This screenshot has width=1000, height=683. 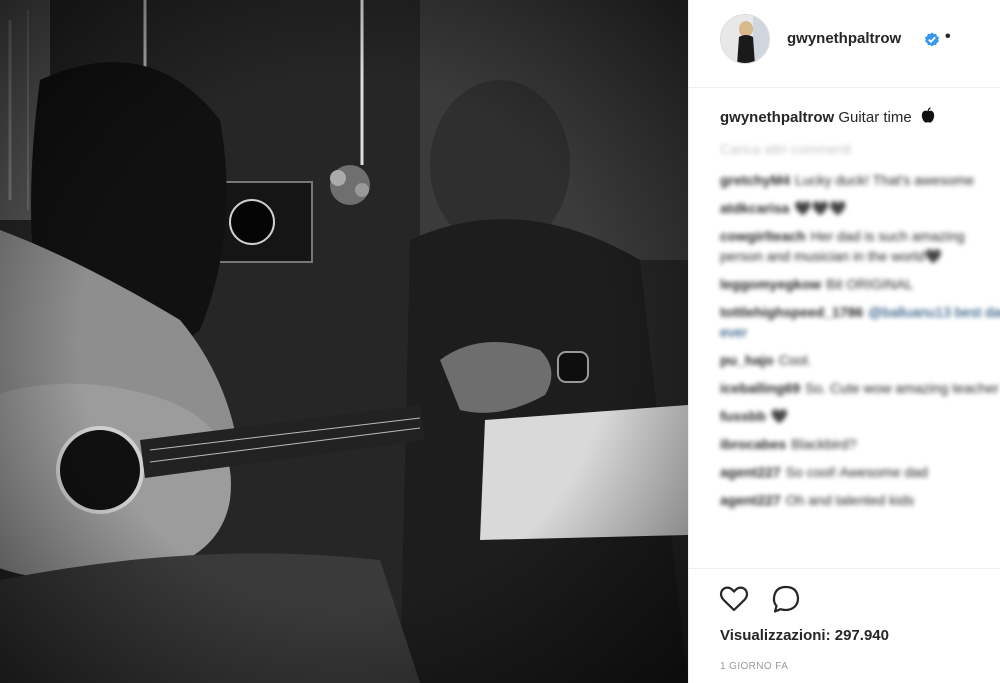 What do you see at coordinates (860, 416) in the screenshot?
I see `comment-item: fussbb 🖤` at bounding box center [860, 416].